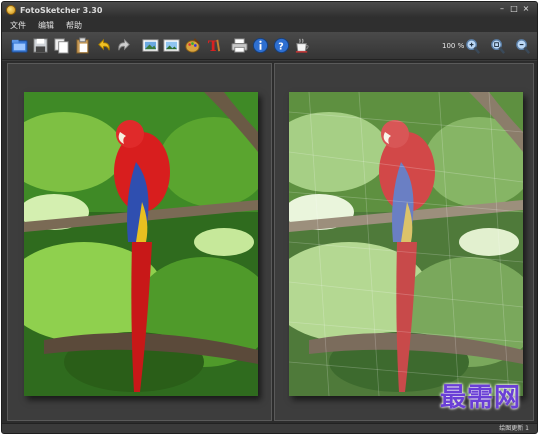 This screenshot has height=435, width=539. I want to click on close-button: ×, so click(526, 8).